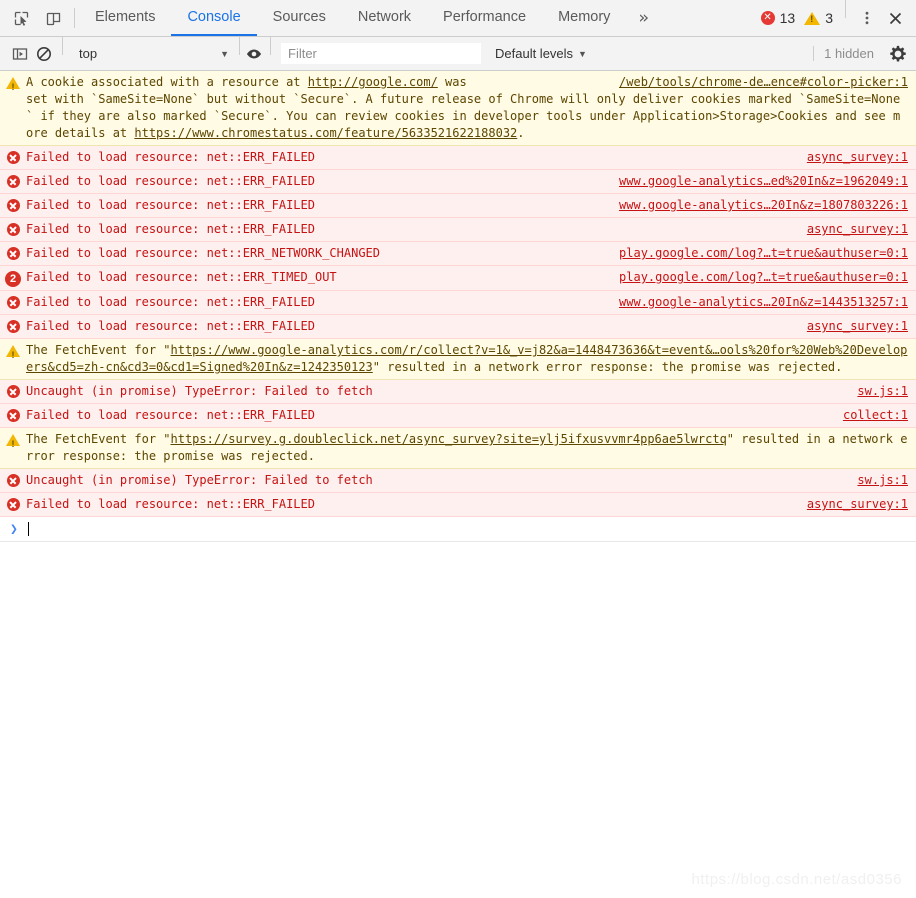 The width and height of the screenshot is (916, 898). Describe the element at coordinates (797, 18) in the screenshot. I see `issues-counter: ✕ 13 3` at that location.